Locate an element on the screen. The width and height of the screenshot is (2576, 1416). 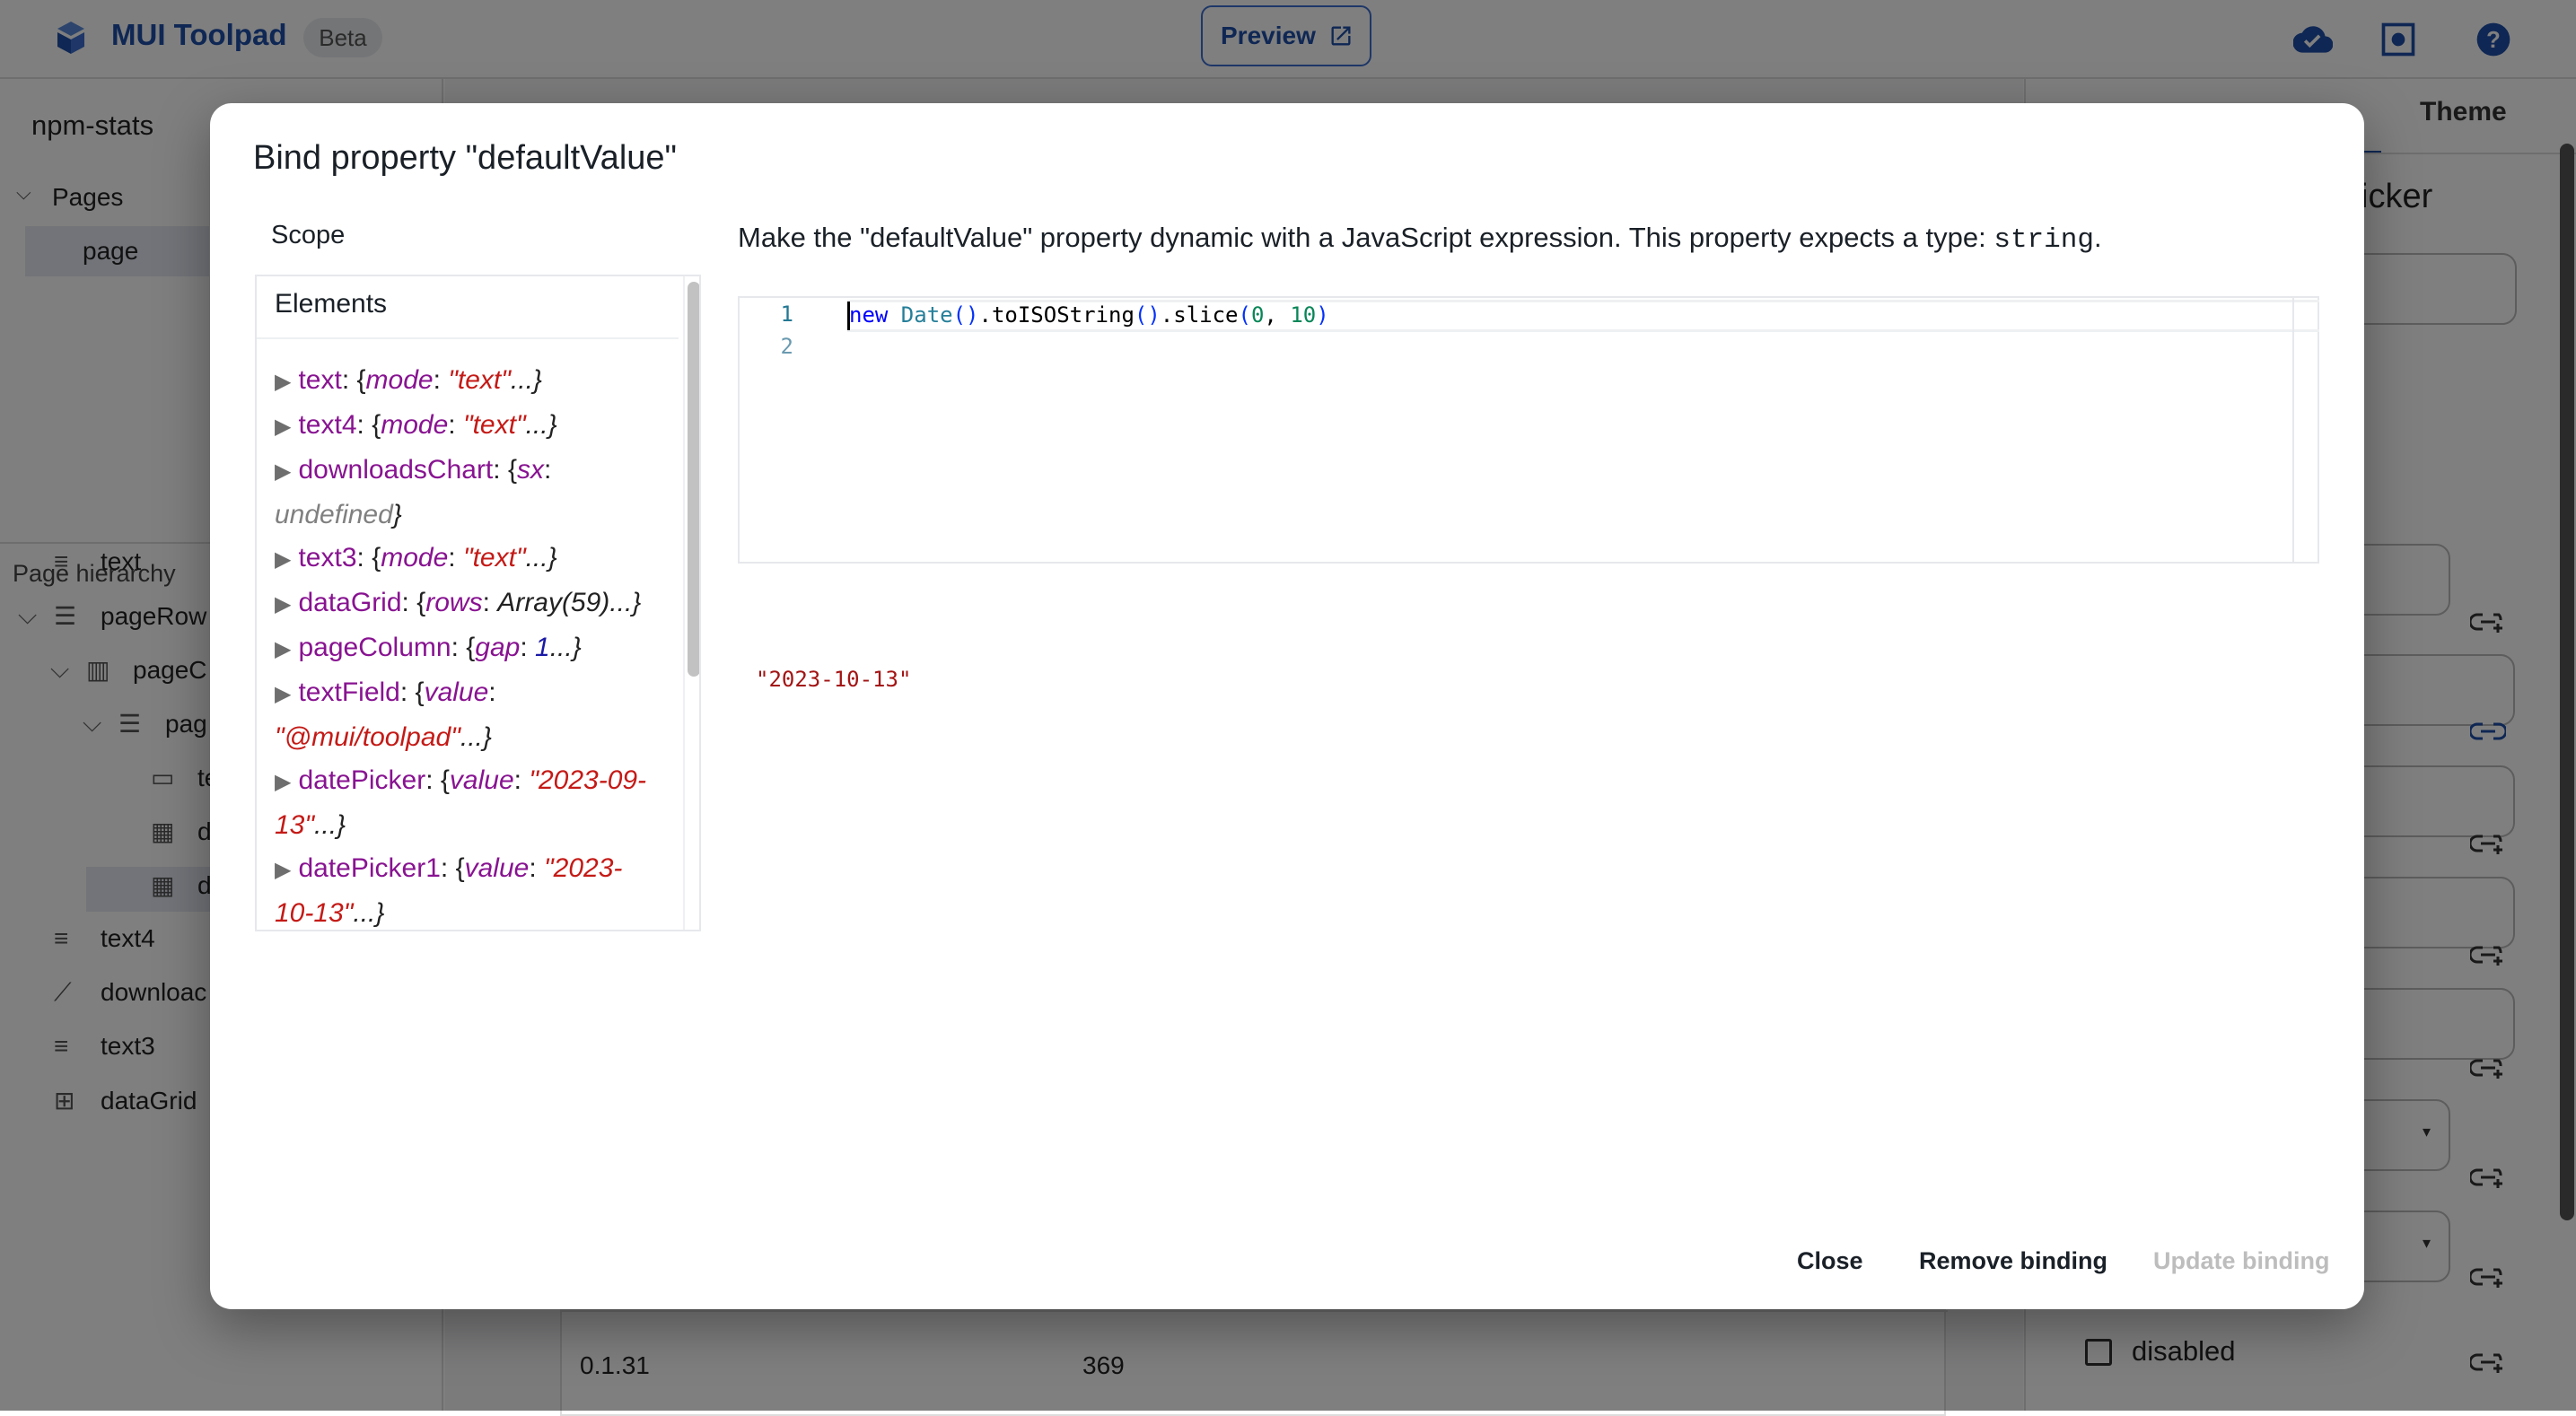
element-preview: rows is located at coordinates (454, 602).